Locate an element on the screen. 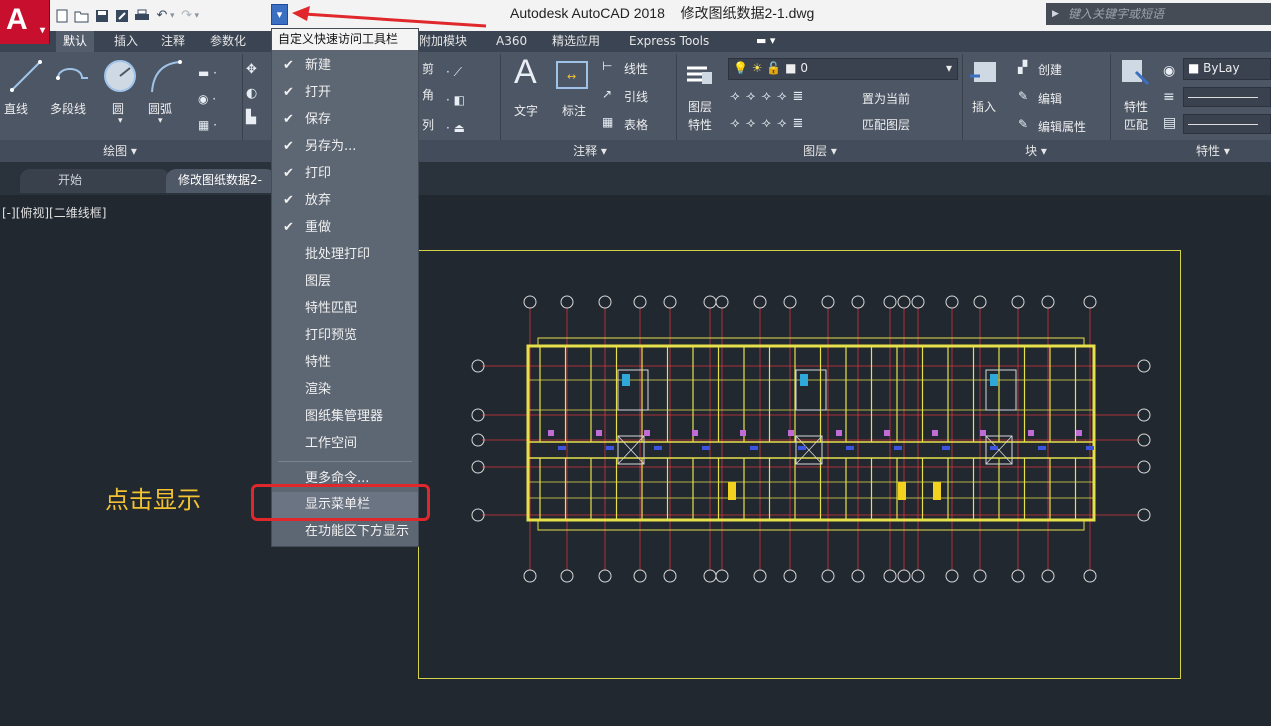 Image resolution: width=1271 pixels, height=726 pixels. annotation-panel-title: 注释 ▾ is located at coordinates (590, 151).